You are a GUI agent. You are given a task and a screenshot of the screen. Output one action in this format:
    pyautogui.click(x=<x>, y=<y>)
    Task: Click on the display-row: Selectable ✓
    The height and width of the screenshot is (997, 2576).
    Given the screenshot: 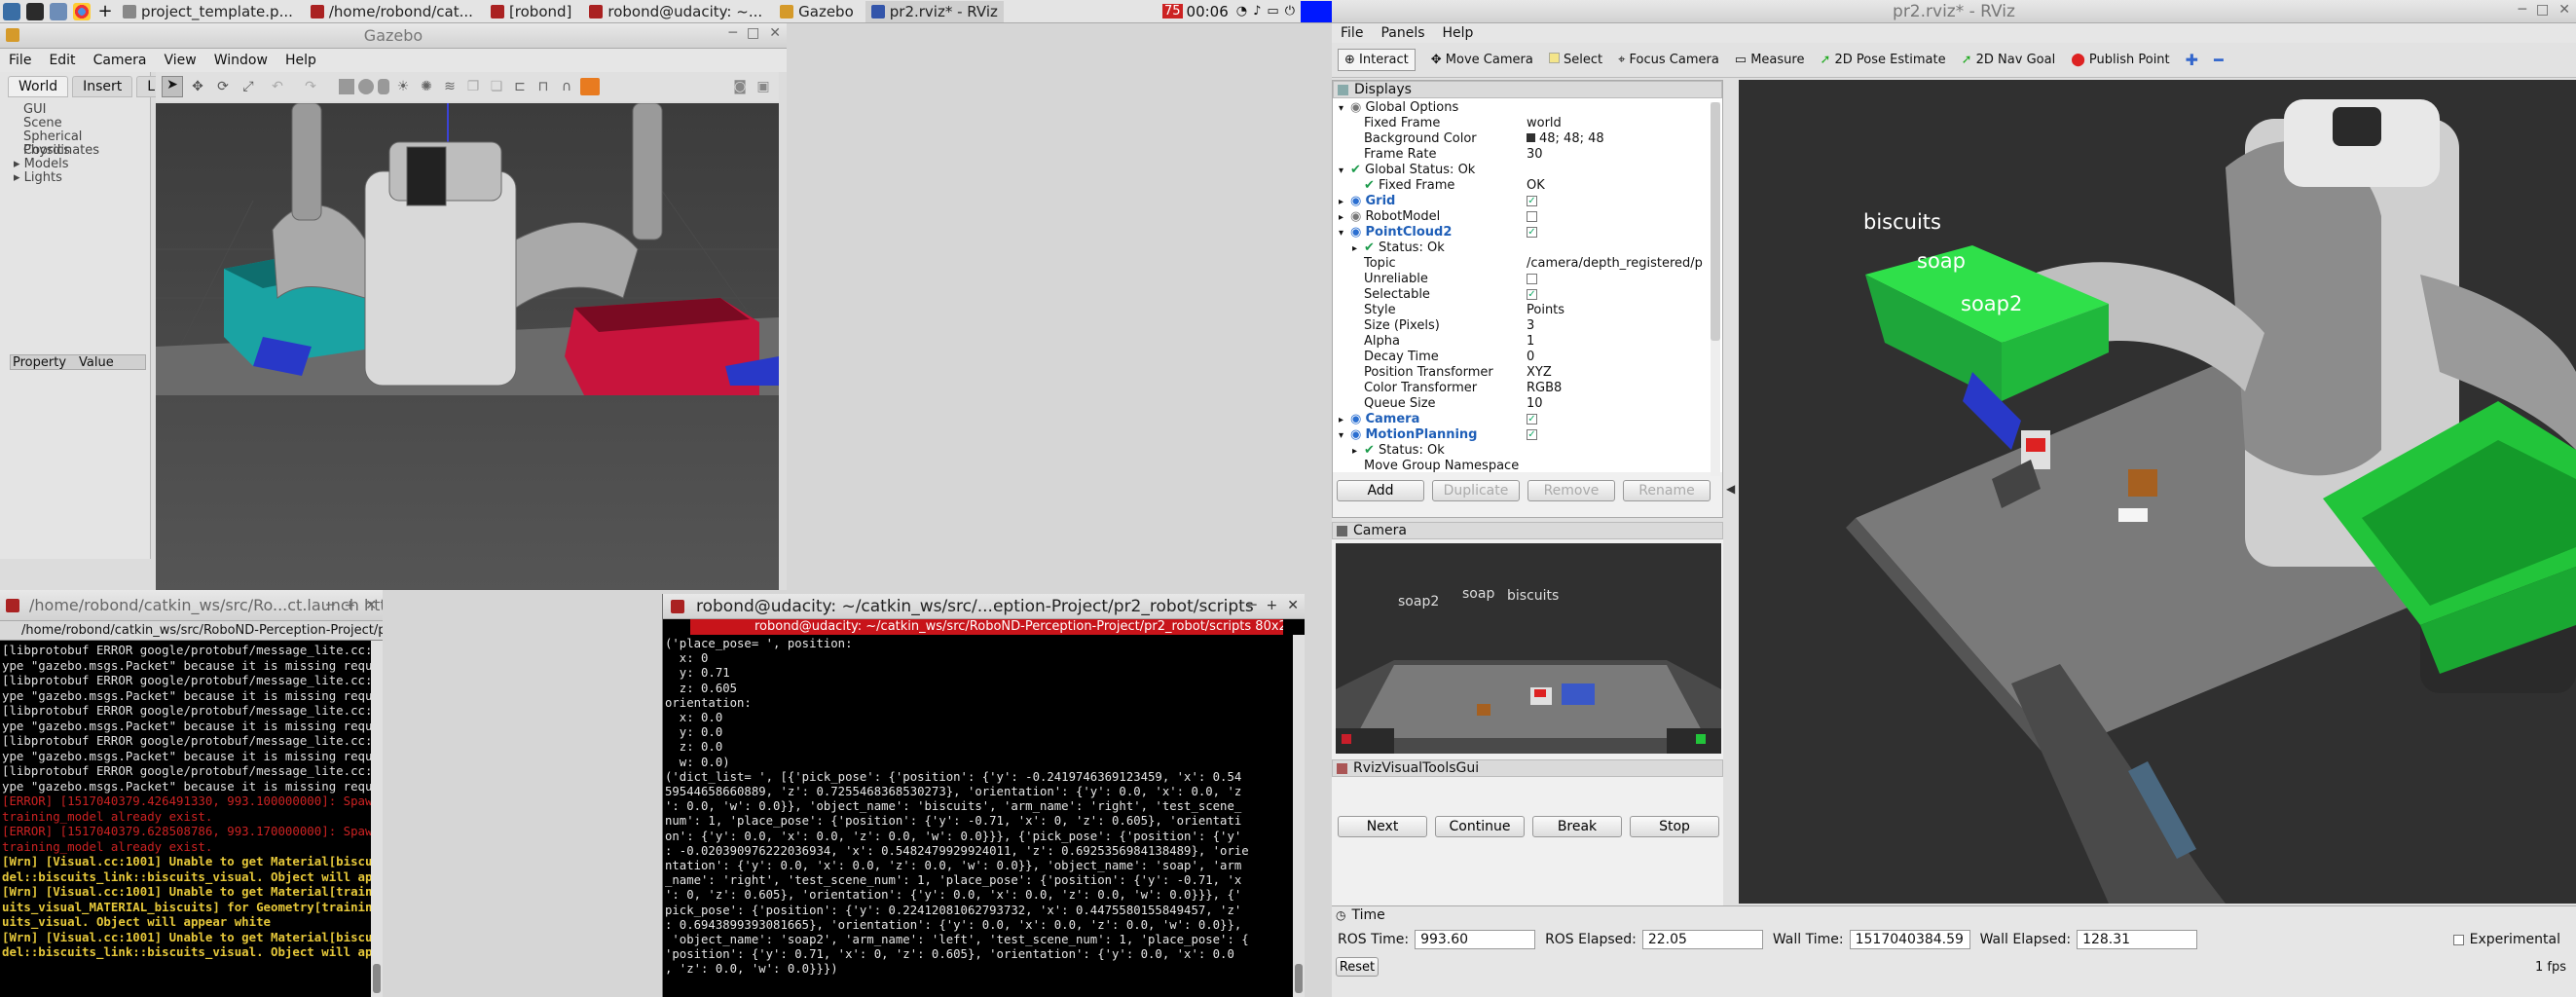 What is the action you would take?
    pyautogui.click(x=1527, y=295)
    